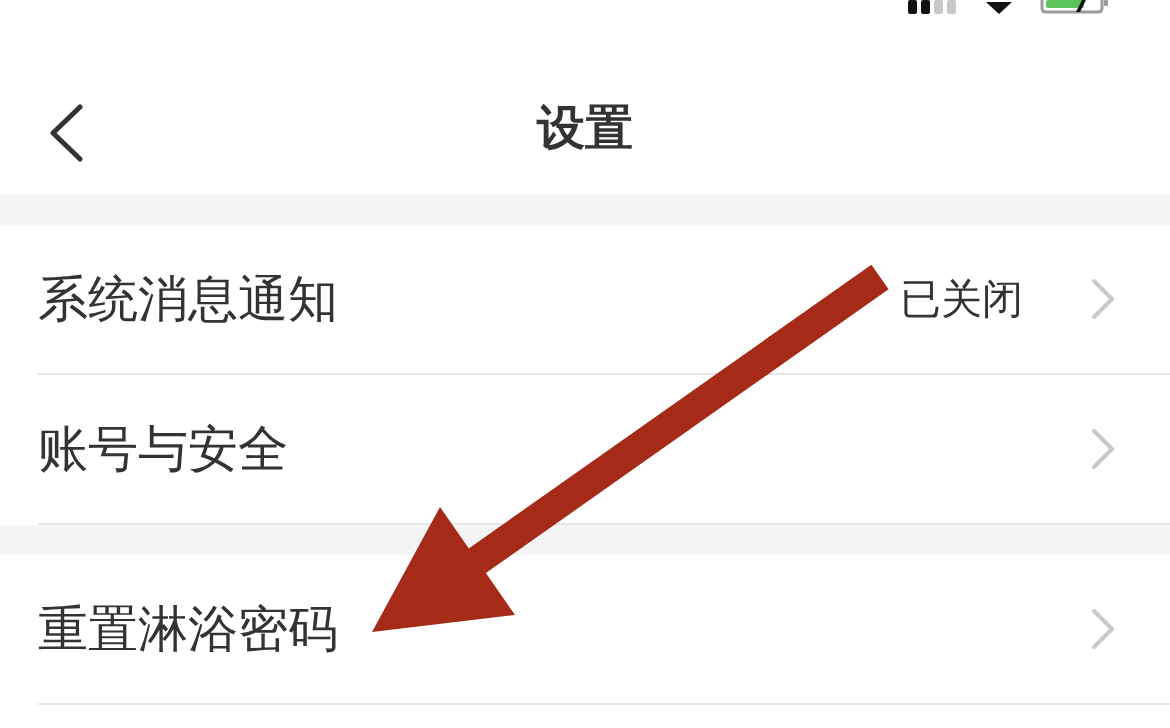 Image resolution: width=1170 pixels, height=728 pixels. I want to click on battery-icon, so click(1074, 7).